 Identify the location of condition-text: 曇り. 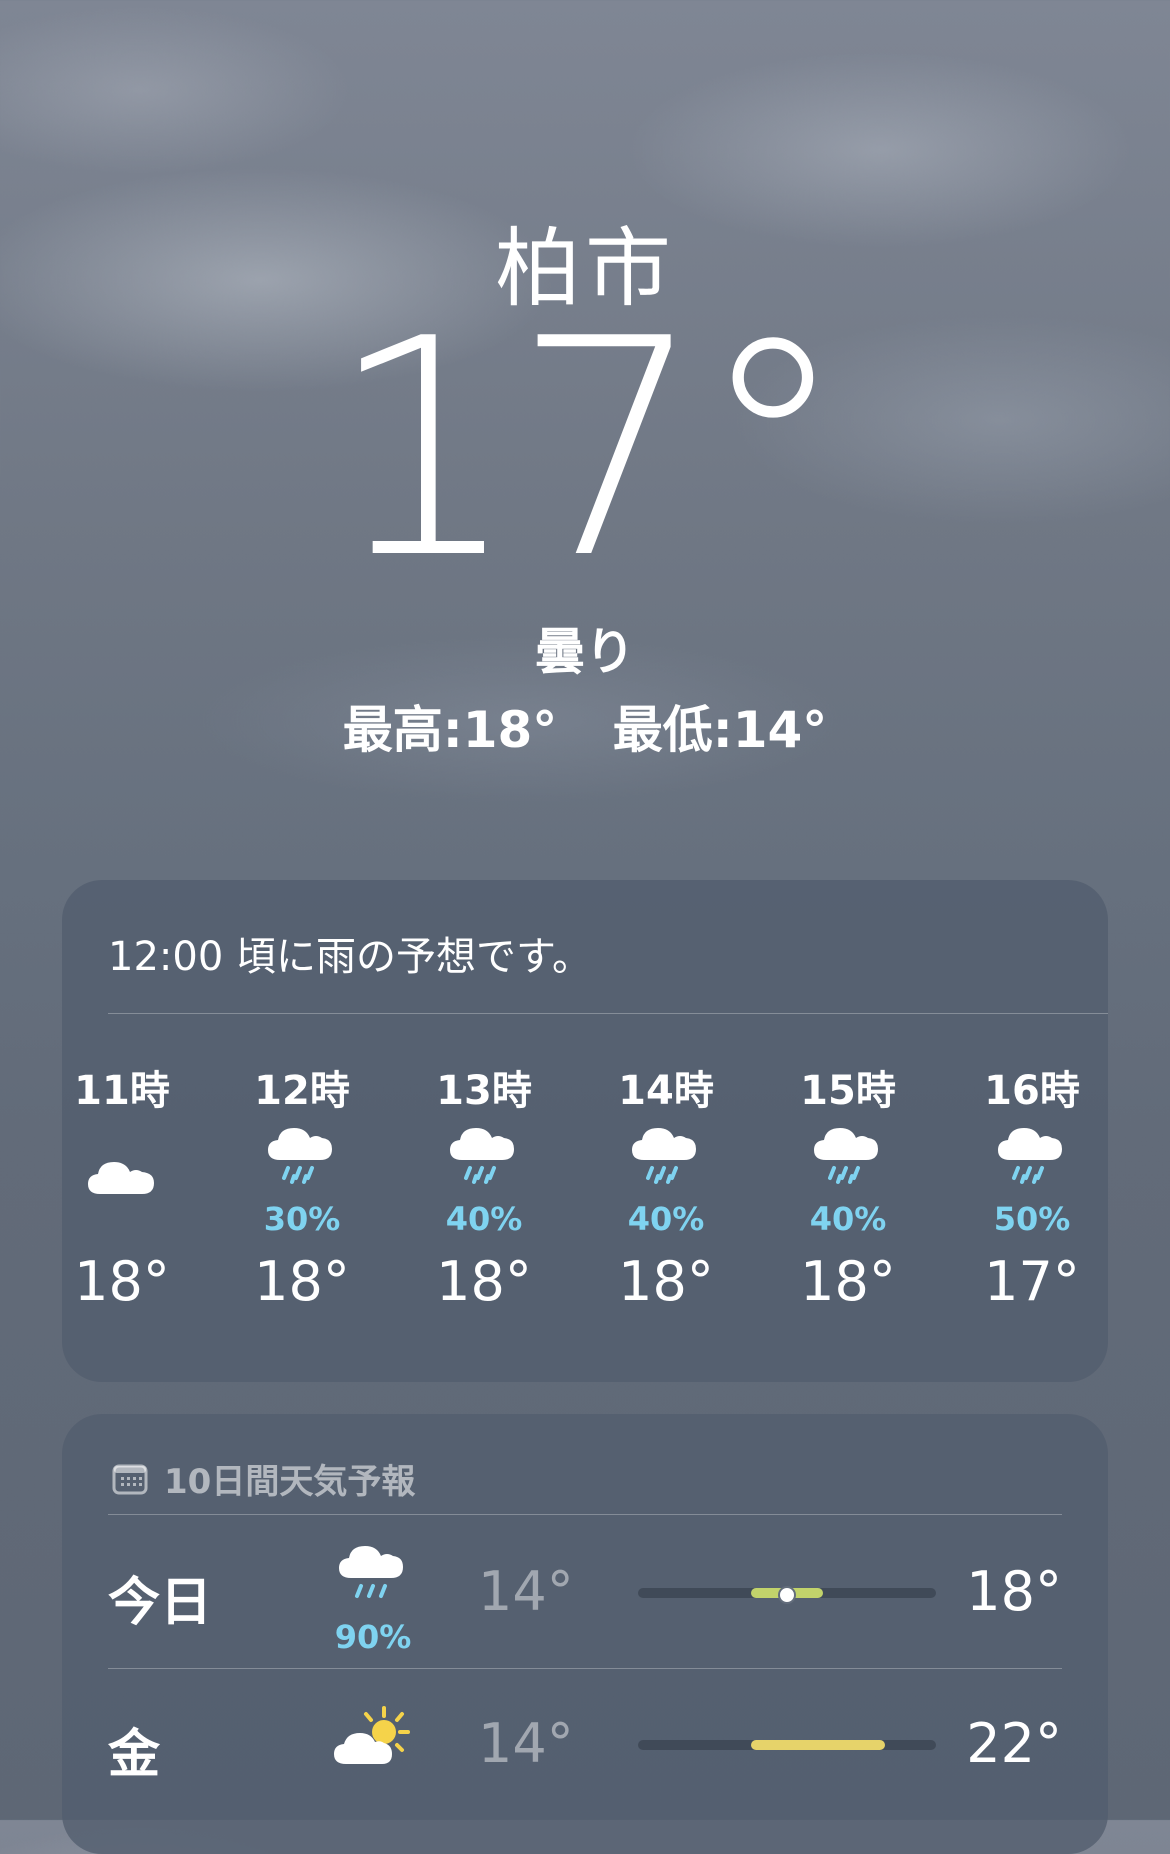
(585, 652).